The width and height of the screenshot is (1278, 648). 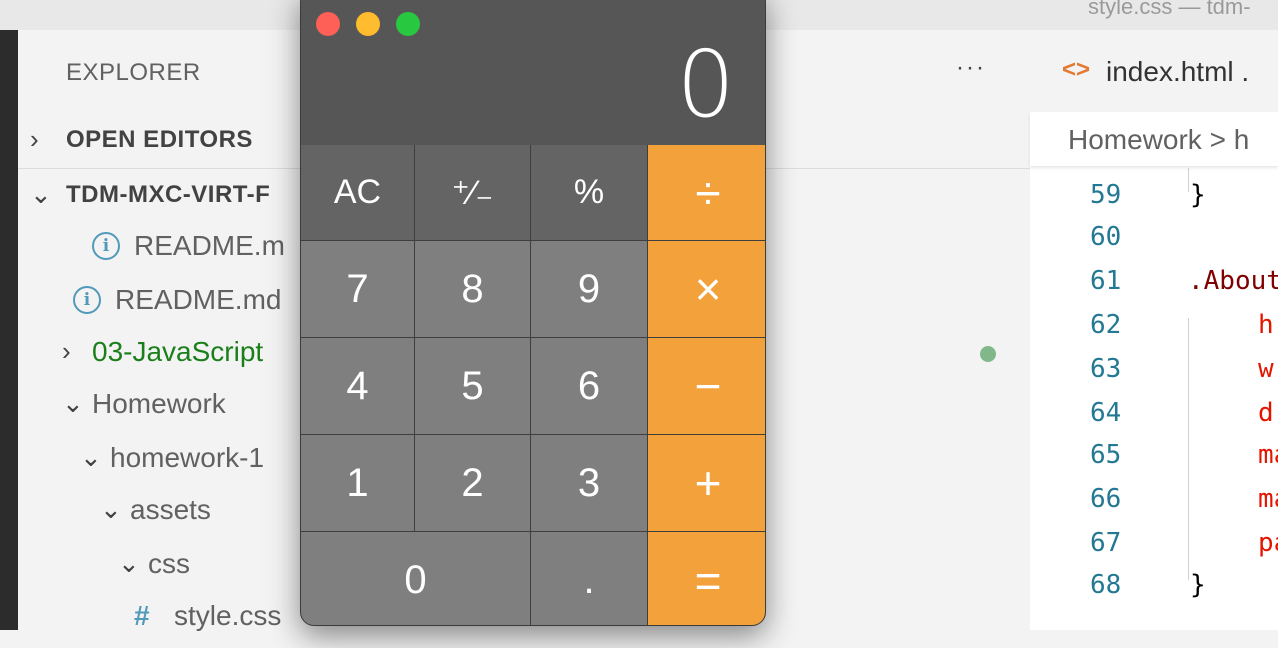 I want to click on code-line: 64 d, so click(x=1154, y=418).